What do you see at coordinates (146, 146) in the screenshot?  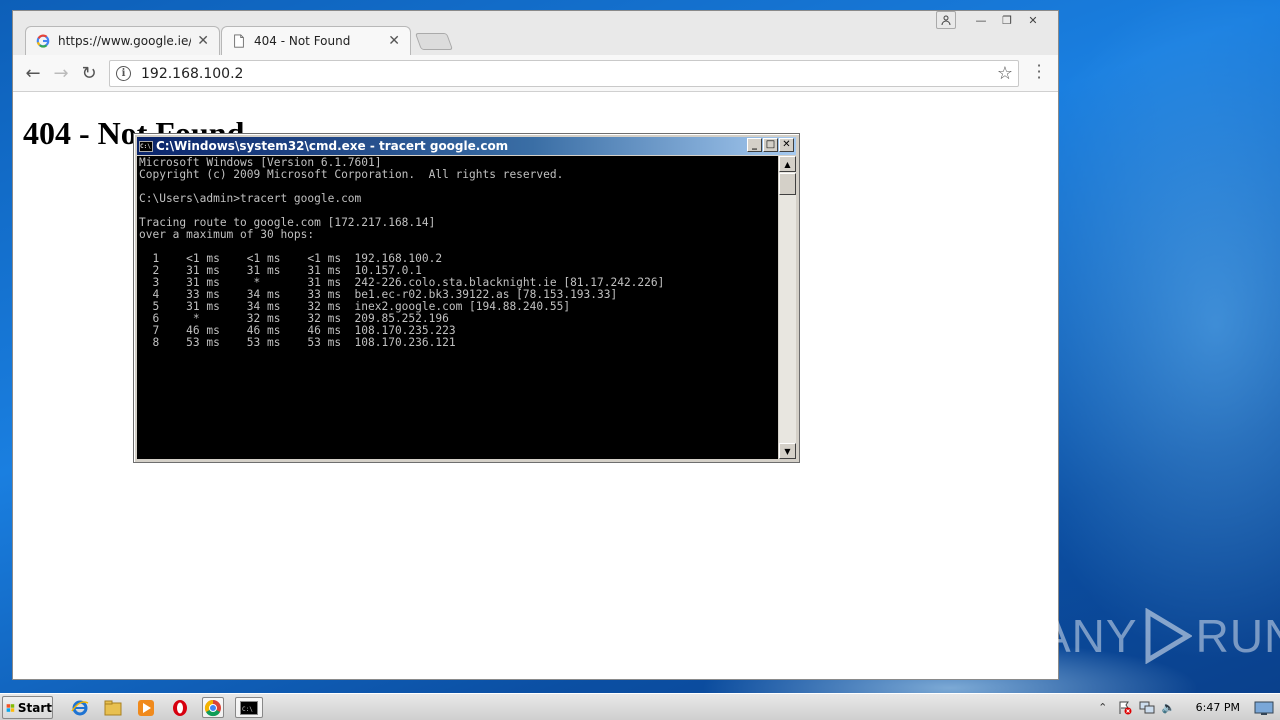 I see `cmd-icon: C:\` at bounding box center [146, 146].